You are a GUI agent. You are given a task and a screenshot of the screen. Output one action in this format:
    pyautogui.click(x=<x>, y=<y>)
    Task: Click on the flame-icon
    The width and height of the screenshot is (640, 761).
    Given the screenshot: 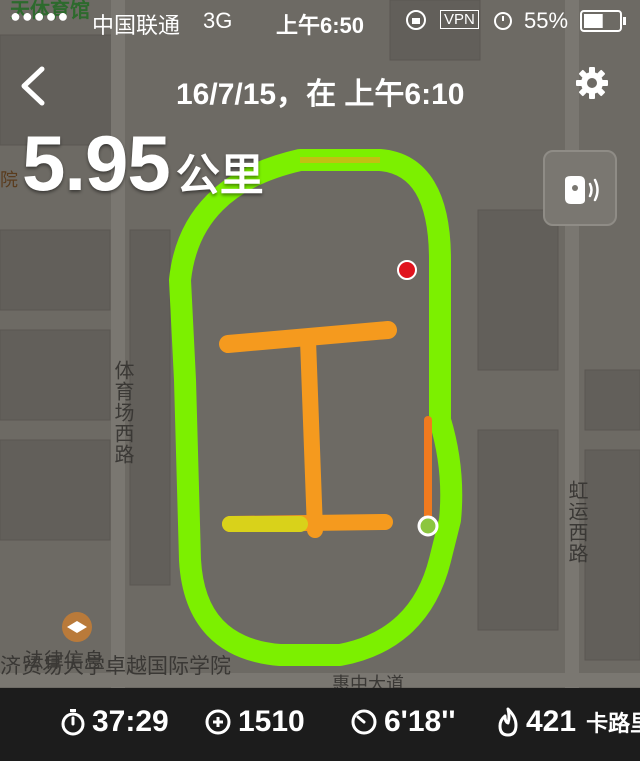 What is the action you would take?
    pyautogui.click(x=508, y=722)
    